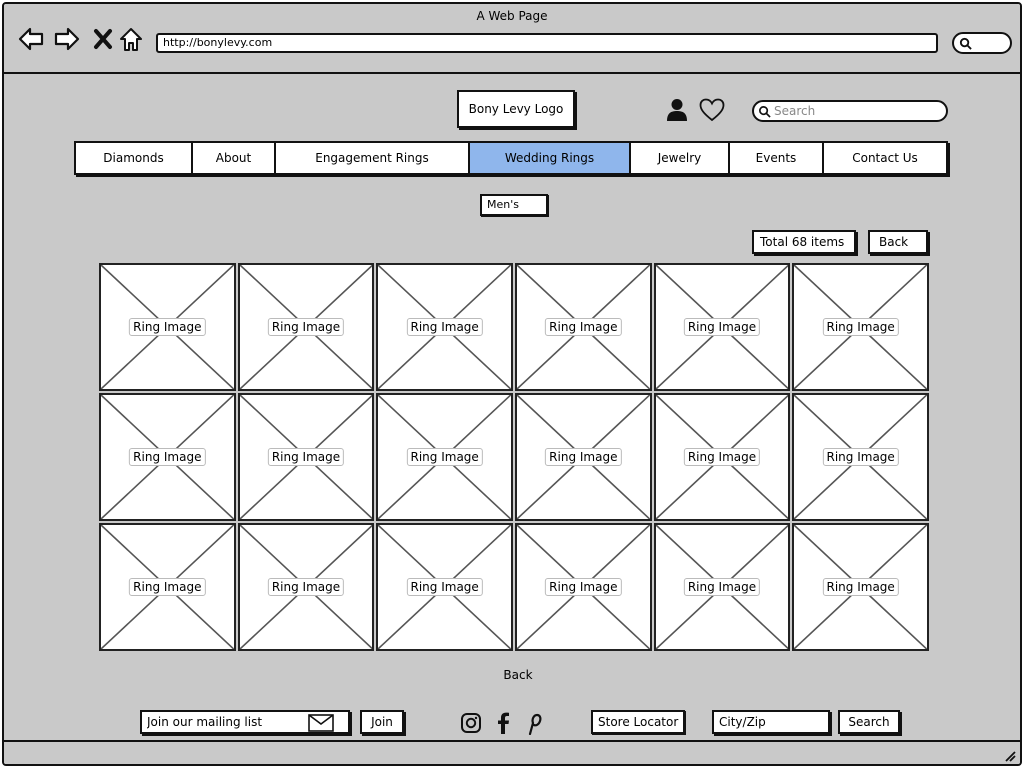  What do you see at coordinates (638, 722) in the screenshot?
I see `store-locator-button: Store Locator` at bounding box center [638, 722].